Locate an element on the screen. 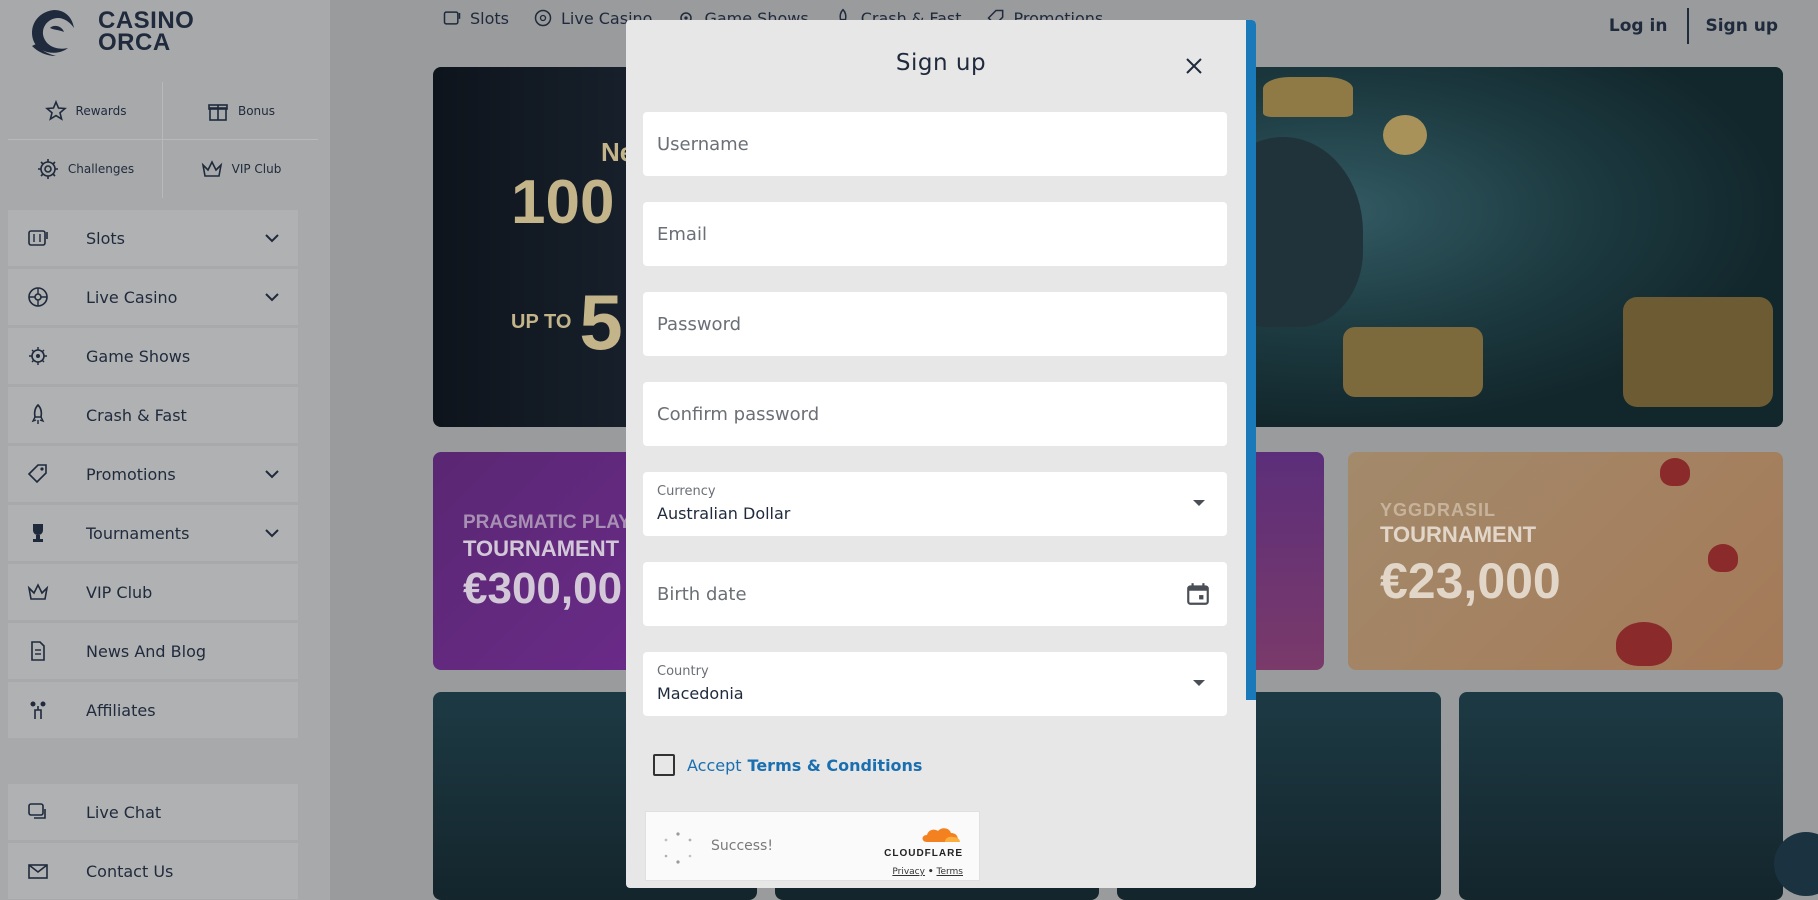 This screenshot has height=900, width=1818. crown-icon is located at coordinates (38, 592).